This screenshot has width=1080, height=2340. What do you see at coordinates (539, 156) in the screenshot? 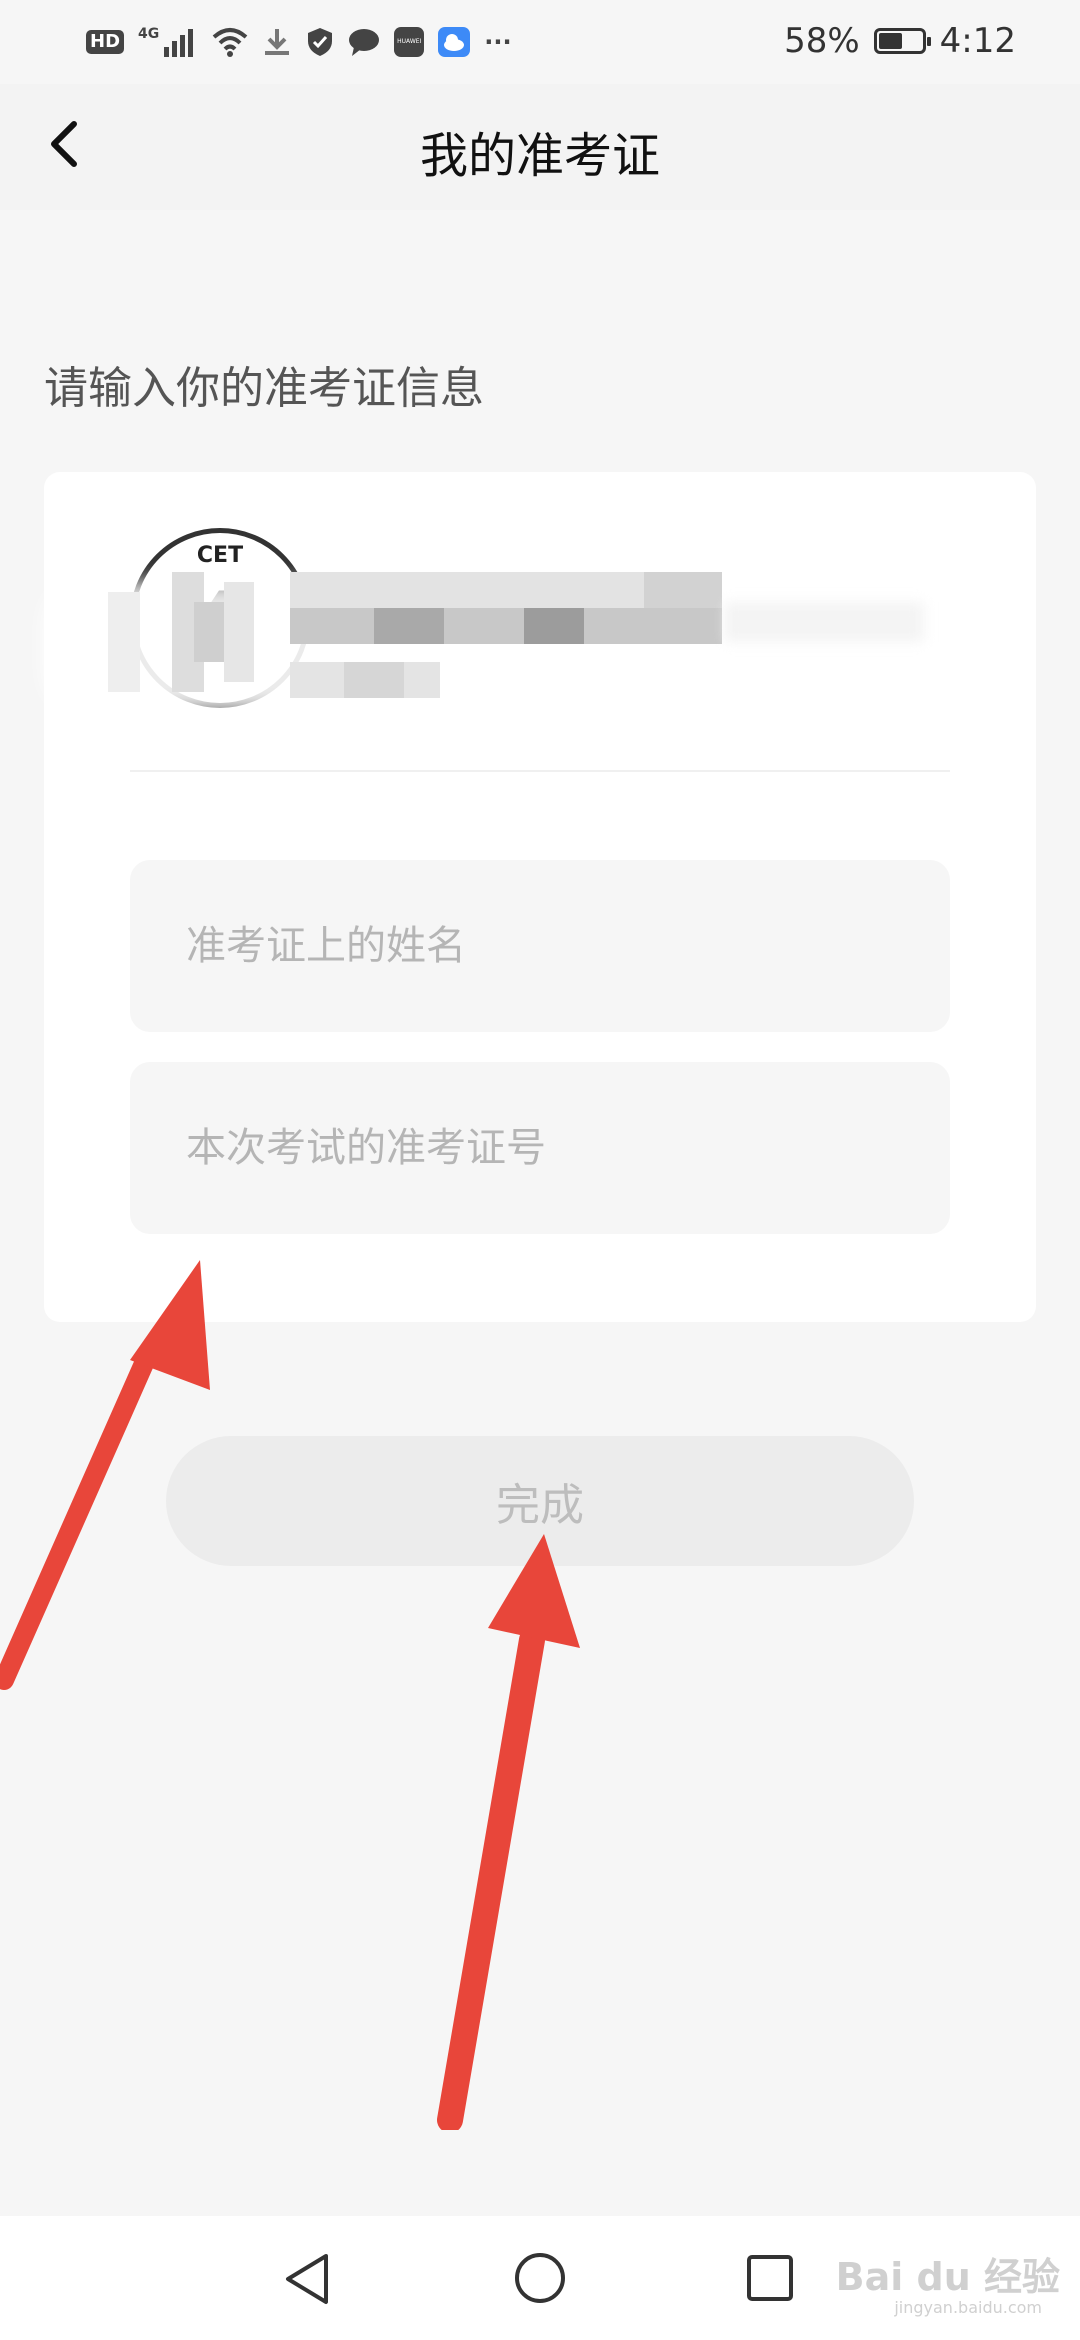
I see `page-title: 我的准考证` at bounding box center [539, 156].